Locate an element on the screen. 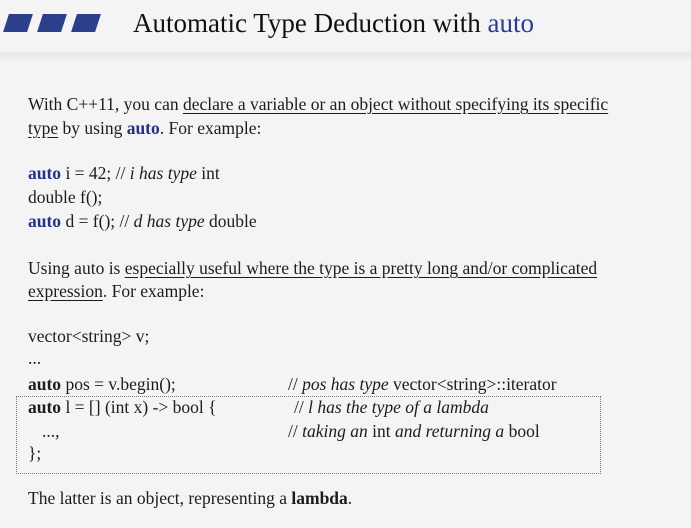 Image resolution: width=691 pixels, height=528 pixels. slide-title: Automatic Type Deduction with auto is located at coordinates (333, 23).